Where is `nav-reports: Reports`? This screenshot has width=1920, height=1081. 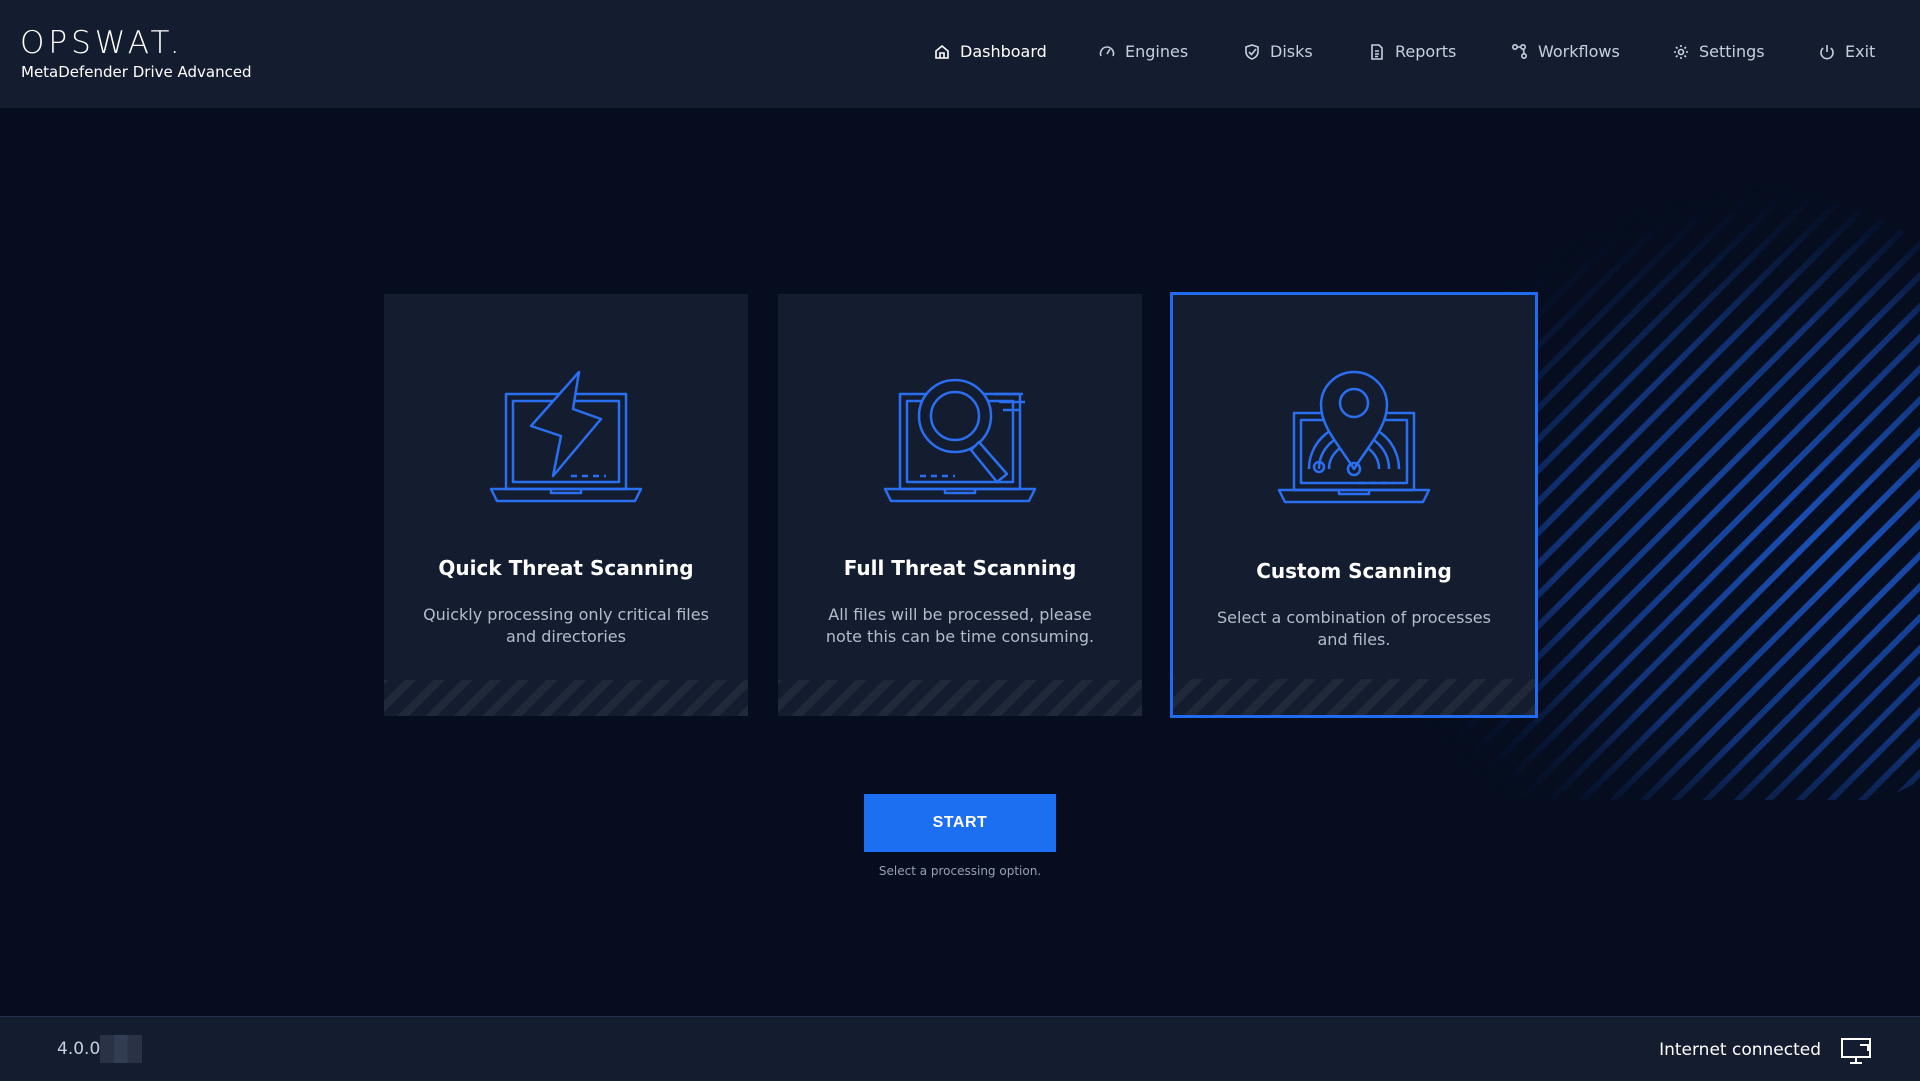
nav-reports: Reports is located at coordinates (1412, 51).